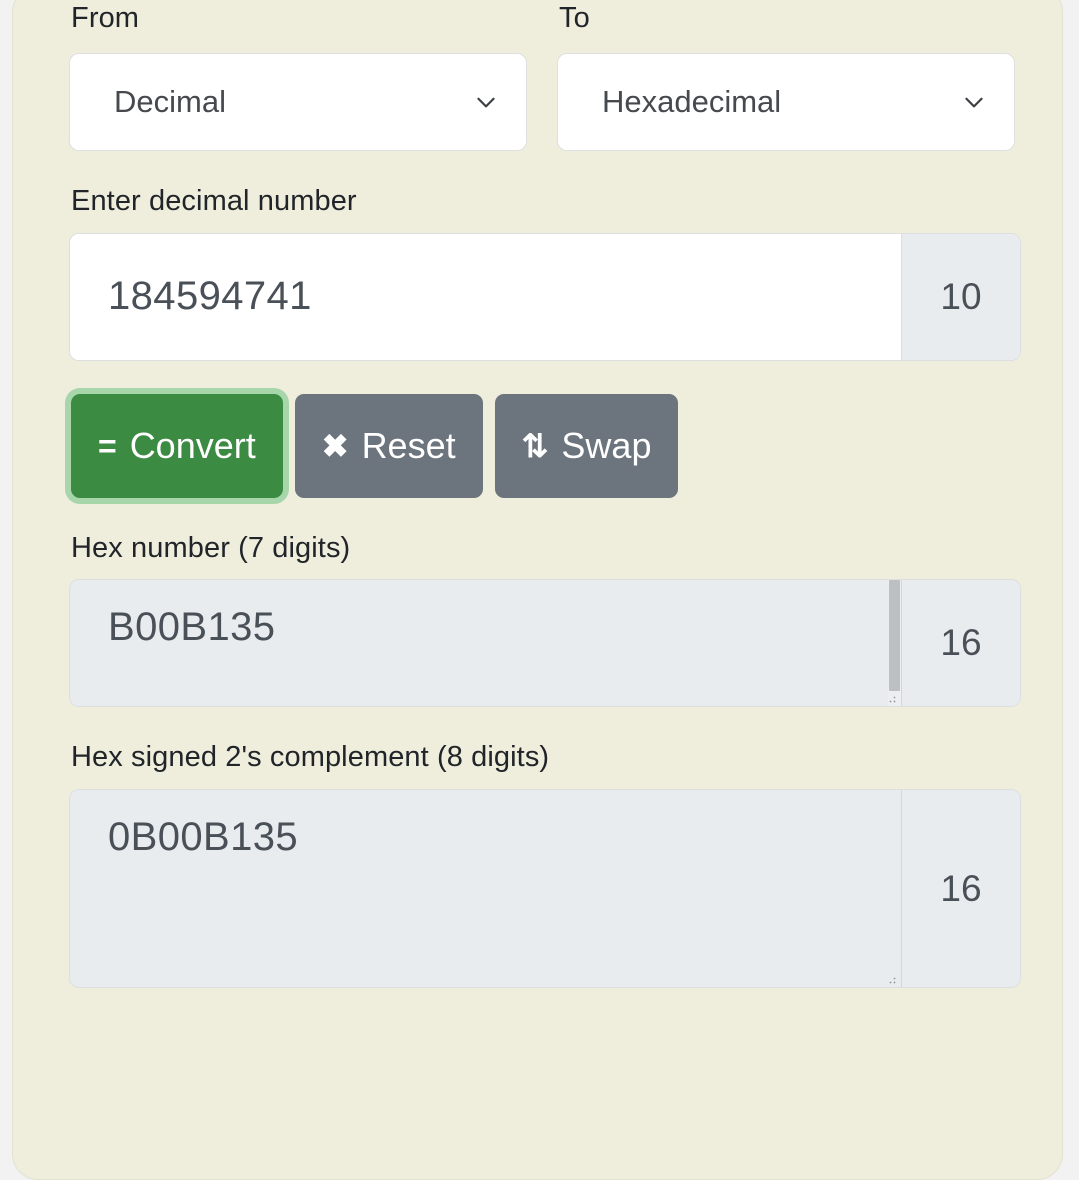  I want to click on reset-button-label: Reset, so click(408, 445).